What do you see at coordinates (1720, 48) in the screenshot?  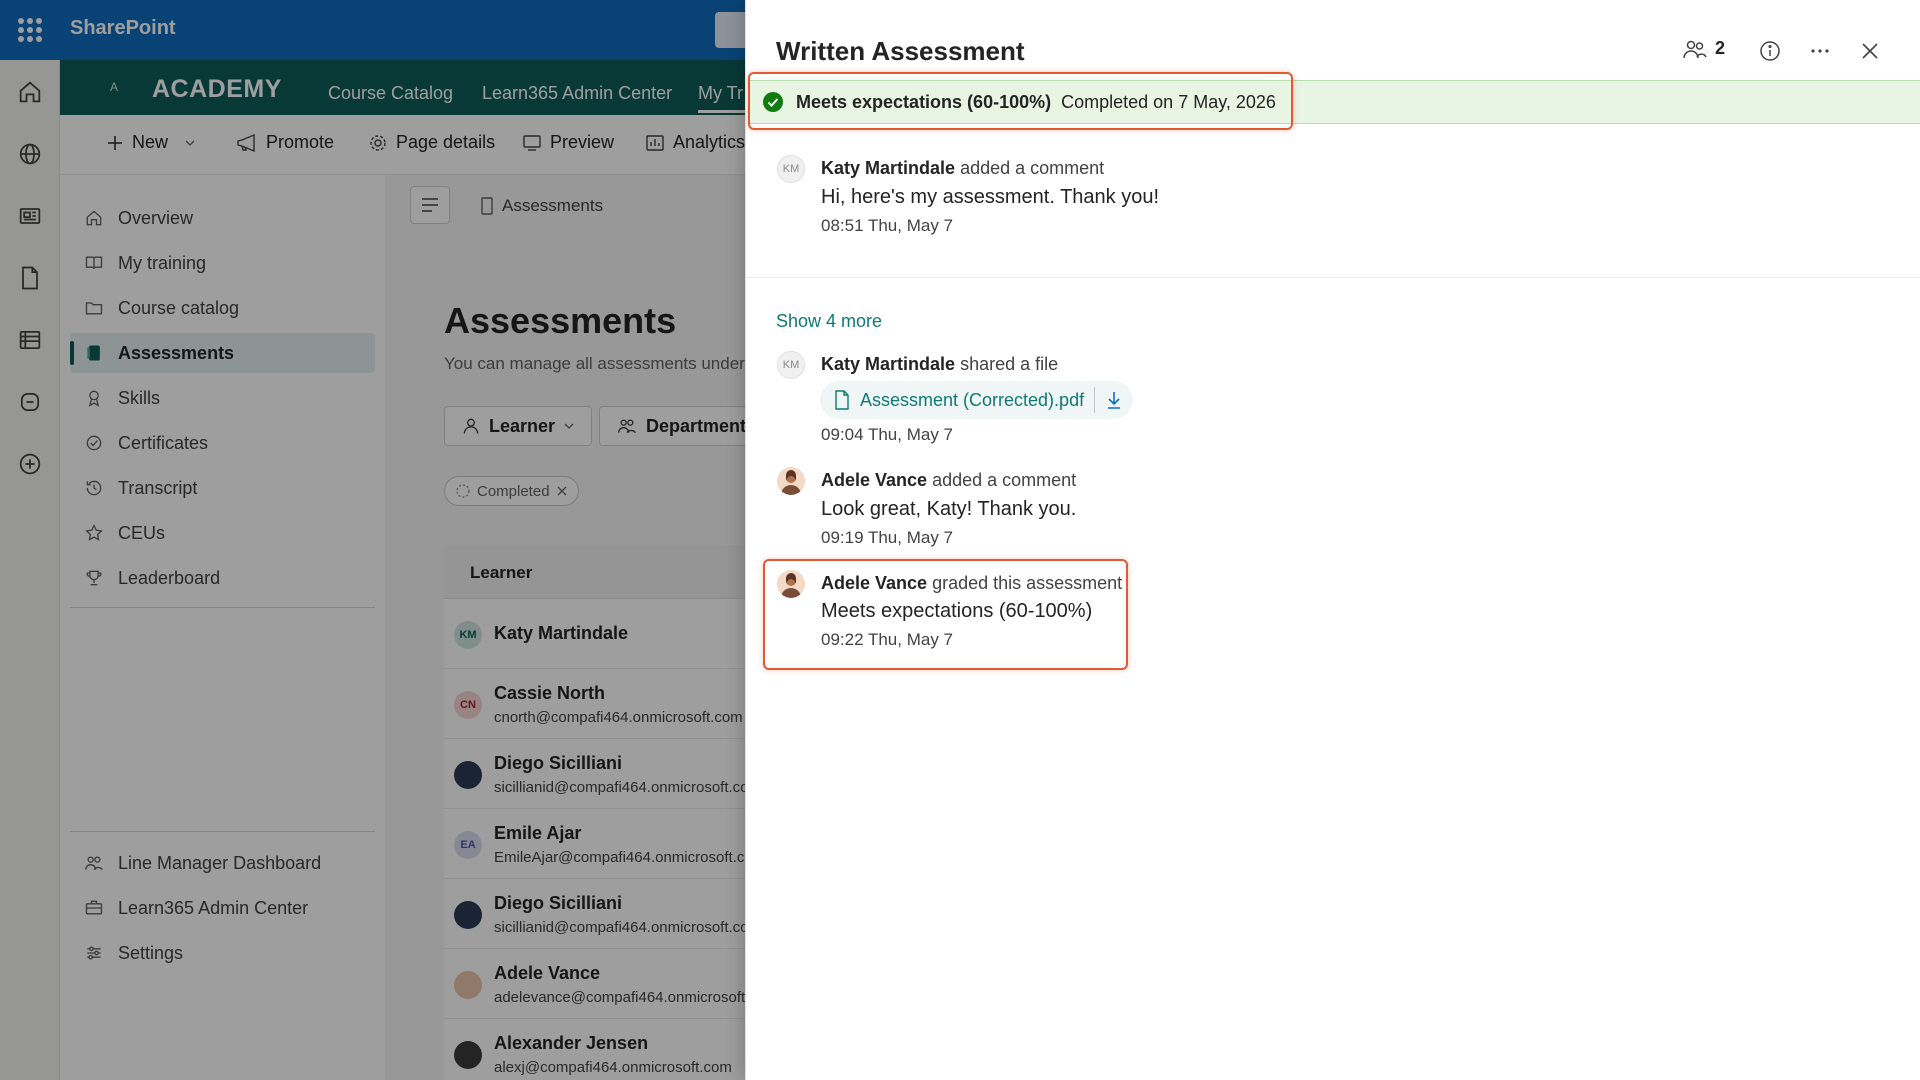 I see `participants-count: 2` at bounding box center [1720, 48].